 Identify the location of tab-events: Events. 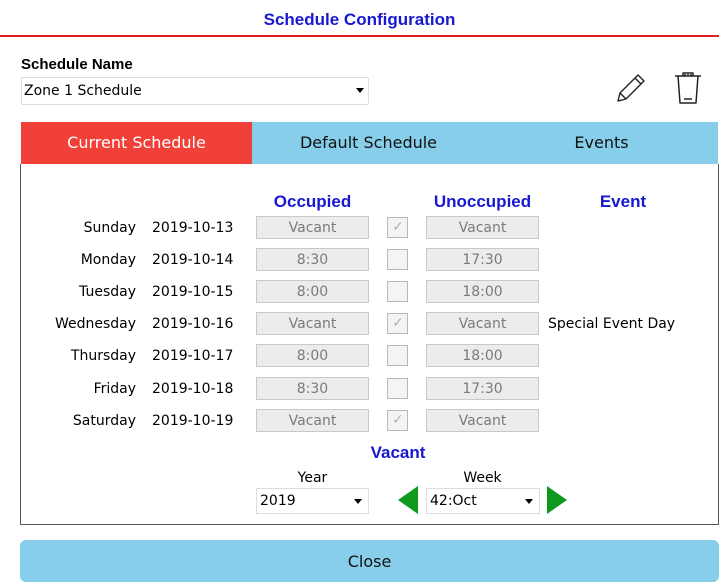
(601, 143).